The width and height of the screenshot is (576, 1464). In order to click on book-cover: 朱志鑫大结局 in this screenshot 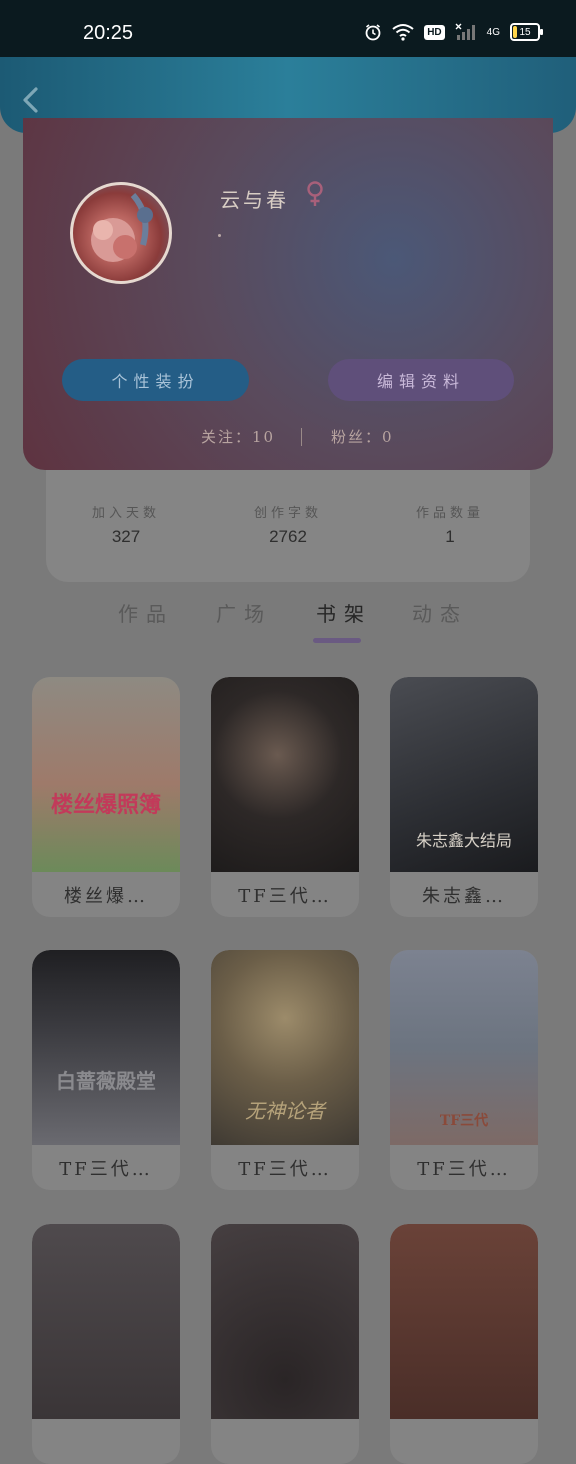, I will do `click(464, 774)`.